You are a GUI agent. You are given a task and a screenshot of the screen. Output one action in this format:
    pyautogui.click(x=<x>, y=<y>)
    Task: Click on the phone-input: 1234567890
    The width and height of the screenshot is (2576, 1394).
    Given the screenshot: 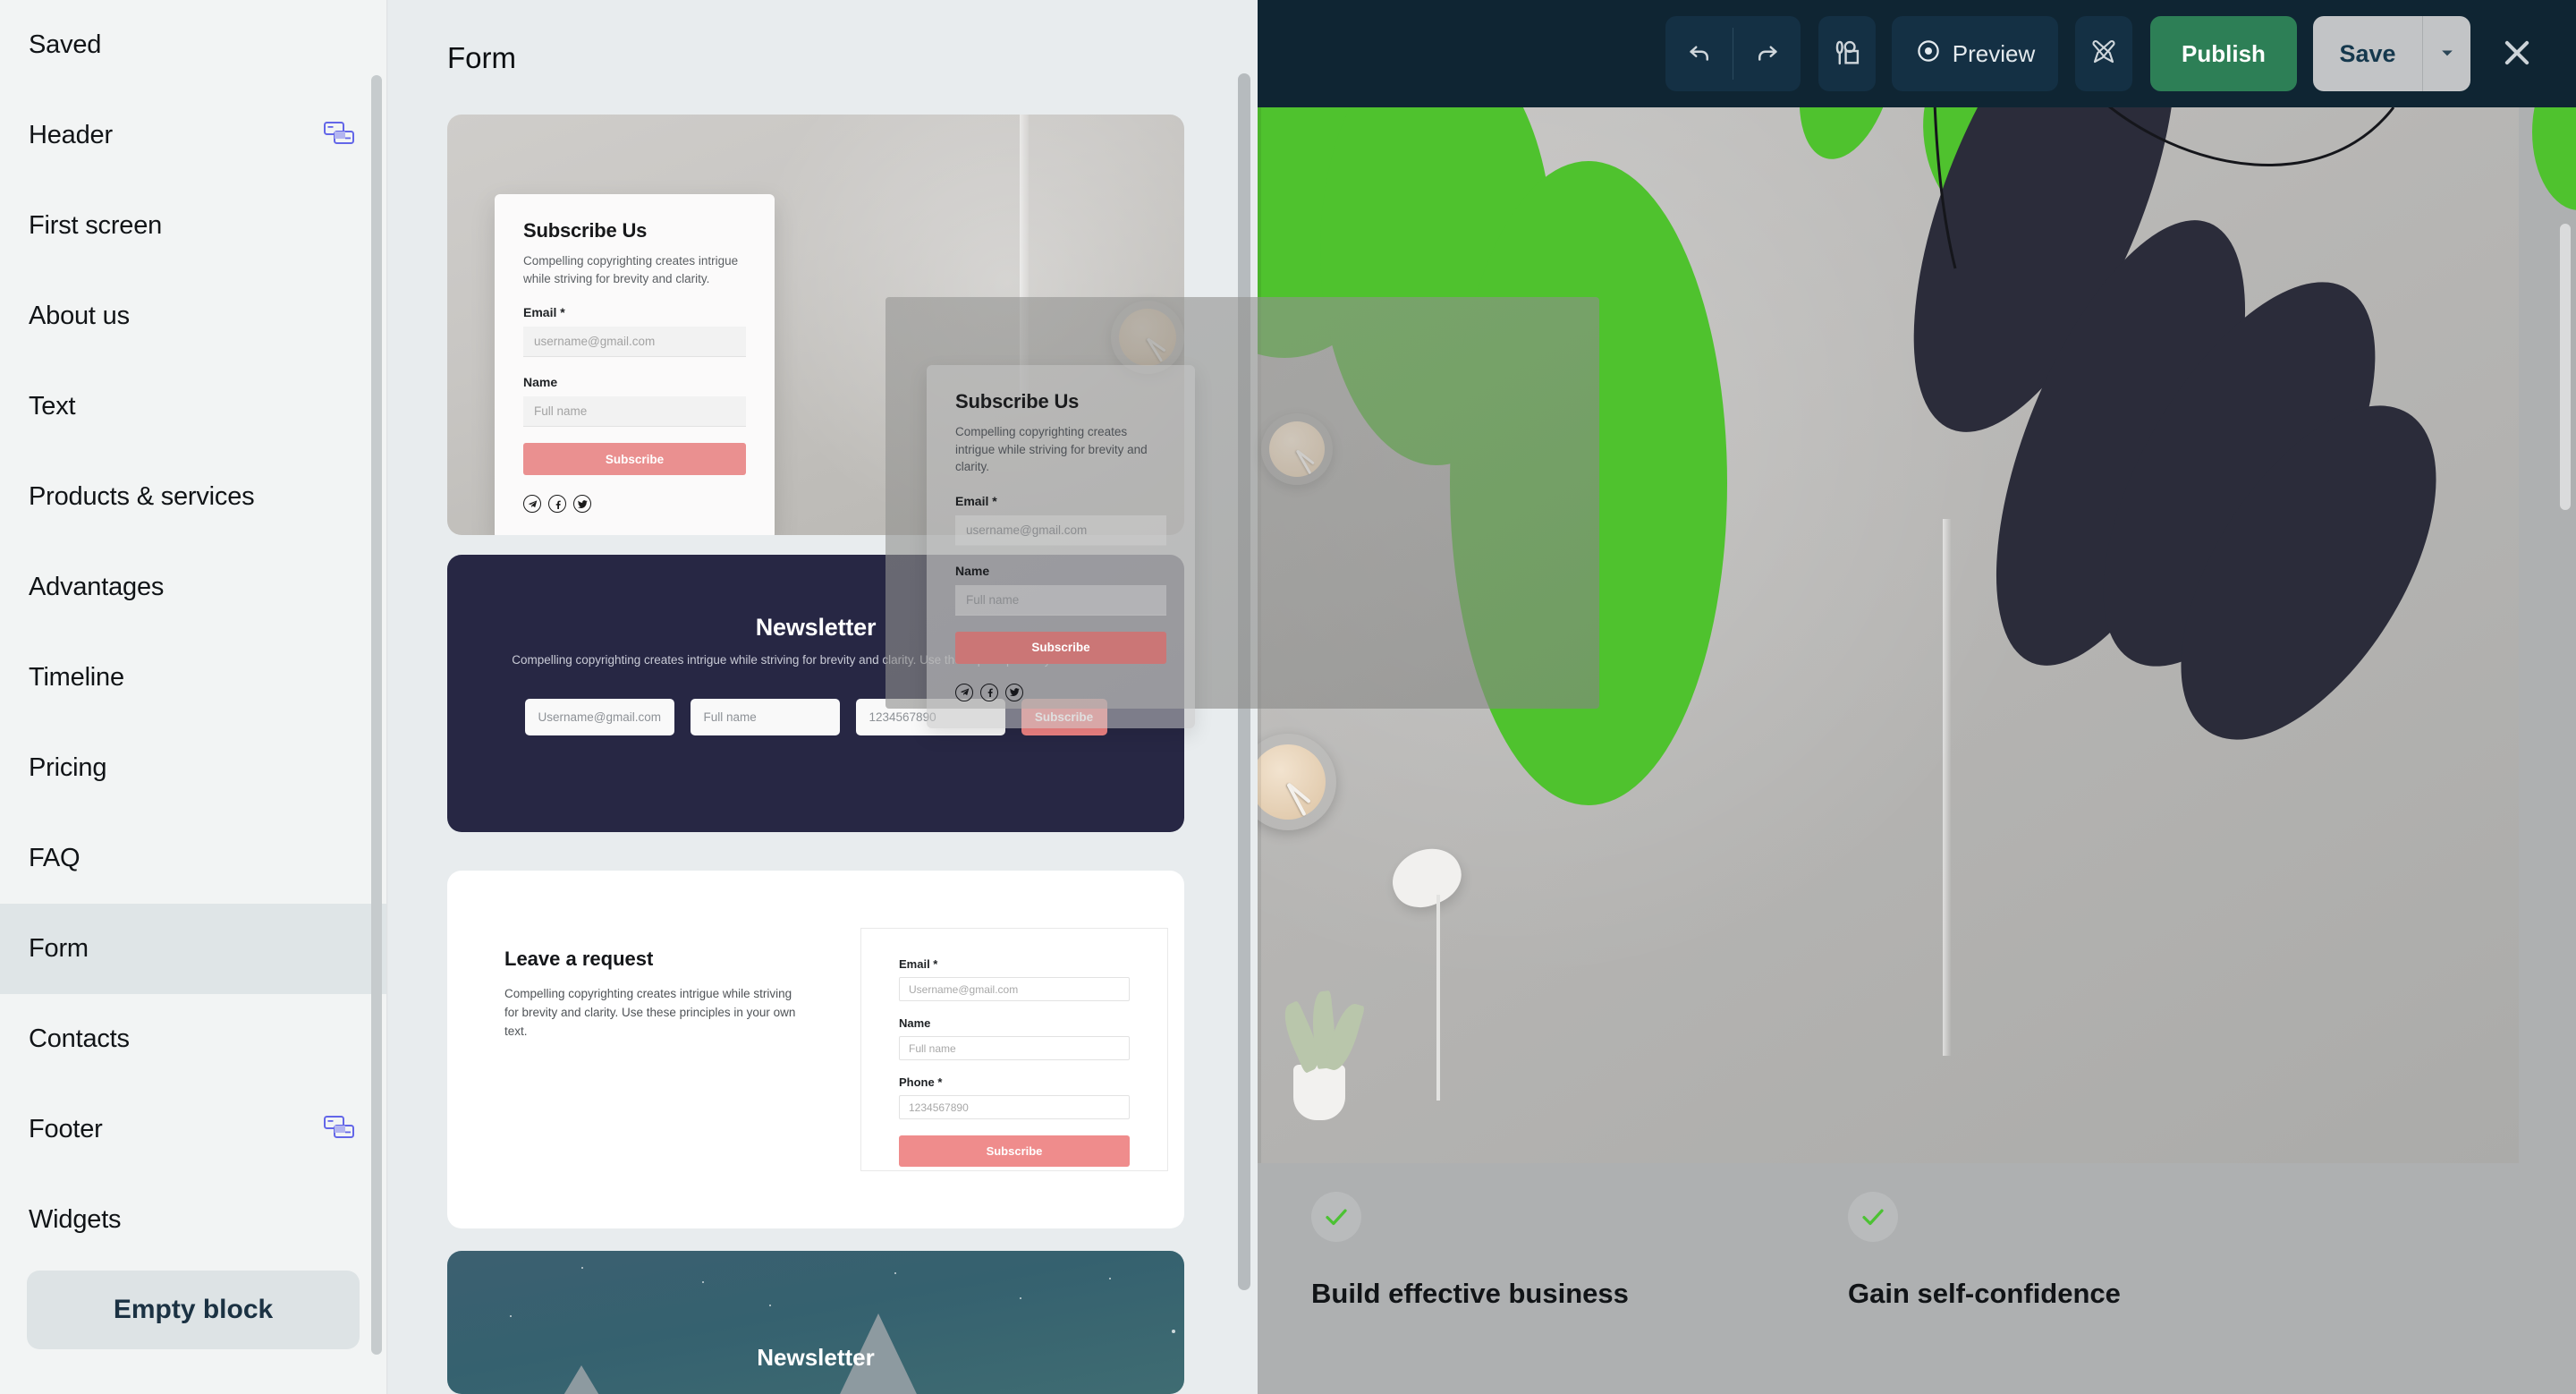 What is the action you would take?
    pyautogui.click(x=1014, y=1107)
    